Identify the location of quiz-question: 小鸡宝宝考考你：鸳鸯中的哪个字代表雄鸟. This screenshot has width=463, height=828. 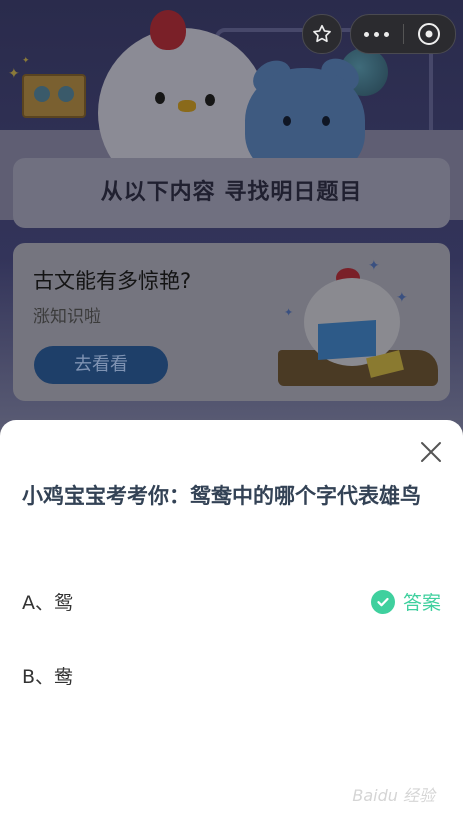
(221, 496).